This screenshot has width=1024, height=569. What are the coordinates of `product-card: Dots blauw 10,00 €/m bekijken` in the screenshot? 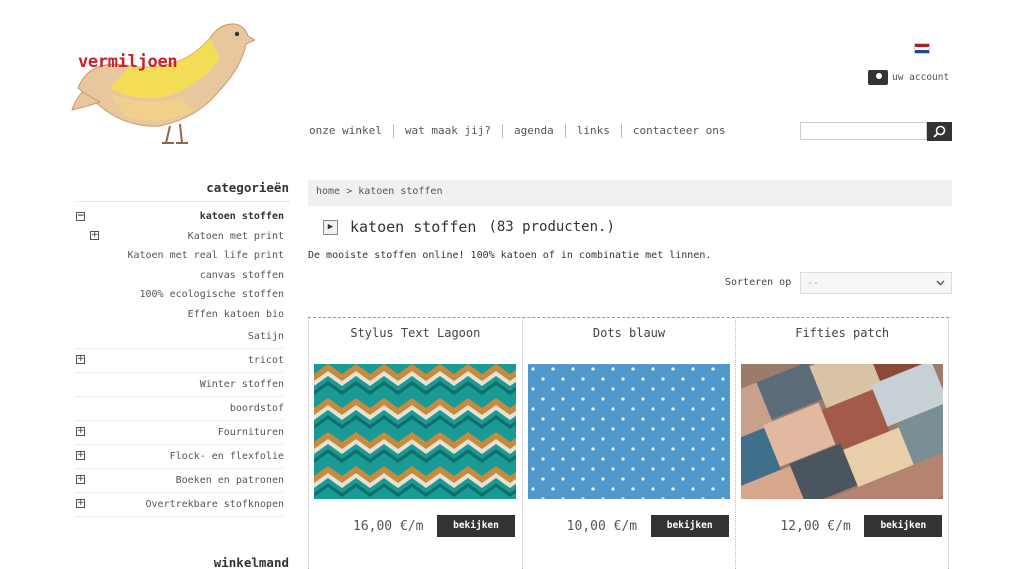 It's located at (628, 443).